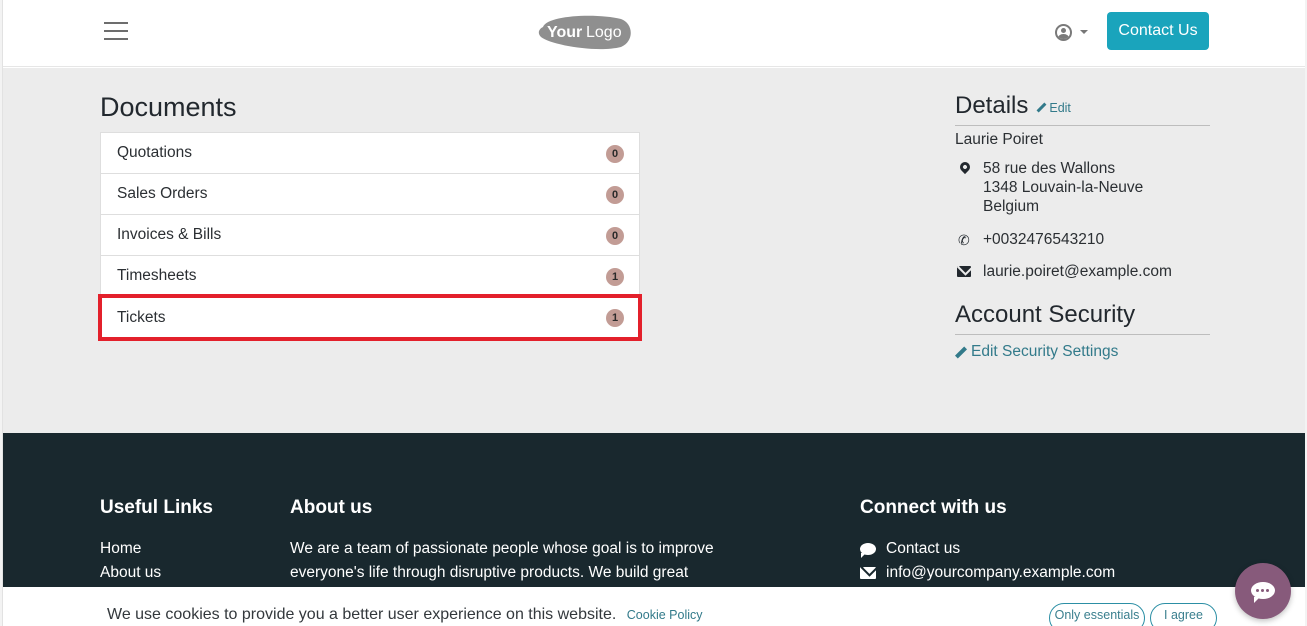 The image size is (1307, 626). I want to click on contact-us-button: Contact Us, so click(1158, 31).